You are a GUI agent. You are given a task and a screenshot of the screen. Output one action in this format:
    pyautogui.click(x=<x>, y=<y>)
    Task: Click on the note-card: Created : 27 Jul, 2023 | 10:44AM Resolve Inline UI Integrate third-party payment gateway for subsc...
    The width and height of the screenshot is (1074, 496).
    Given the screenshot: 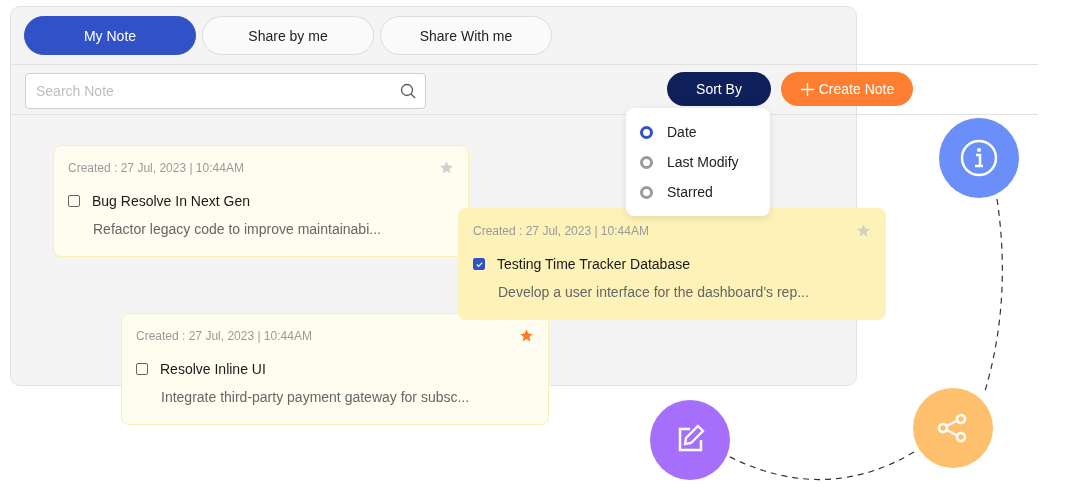 What is the action you would take?
    pyautogui.click(x=335, y=369)
    